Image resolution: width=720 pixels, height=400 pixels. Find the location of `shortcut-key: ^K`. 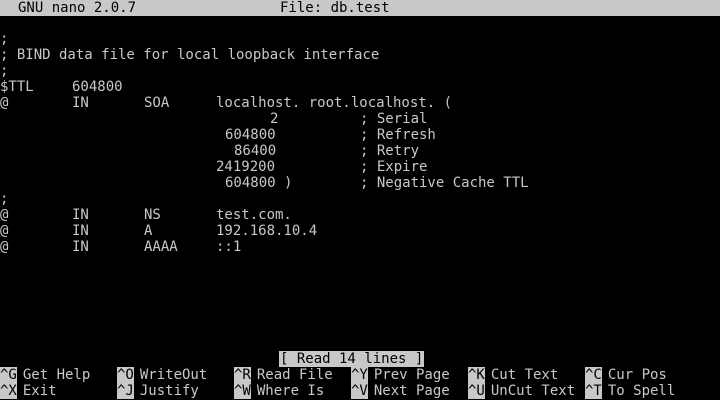

shortcut-key: ^K is located at coordinates (476, 375).